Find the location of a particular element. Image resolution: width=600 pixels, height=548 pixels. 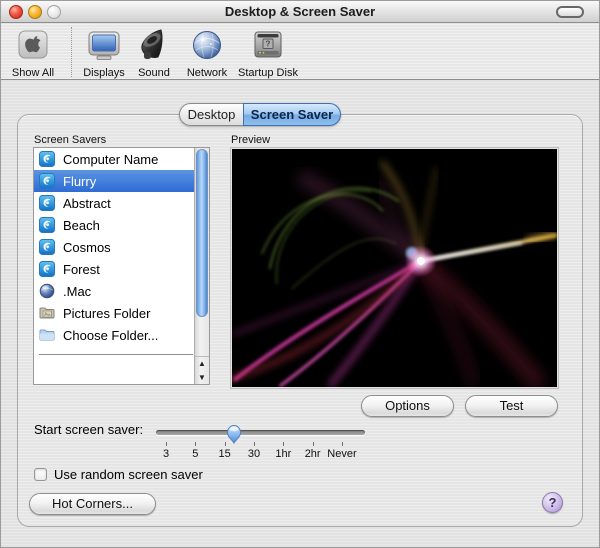

list-item: Flurry is located at coordinates (114, 181).